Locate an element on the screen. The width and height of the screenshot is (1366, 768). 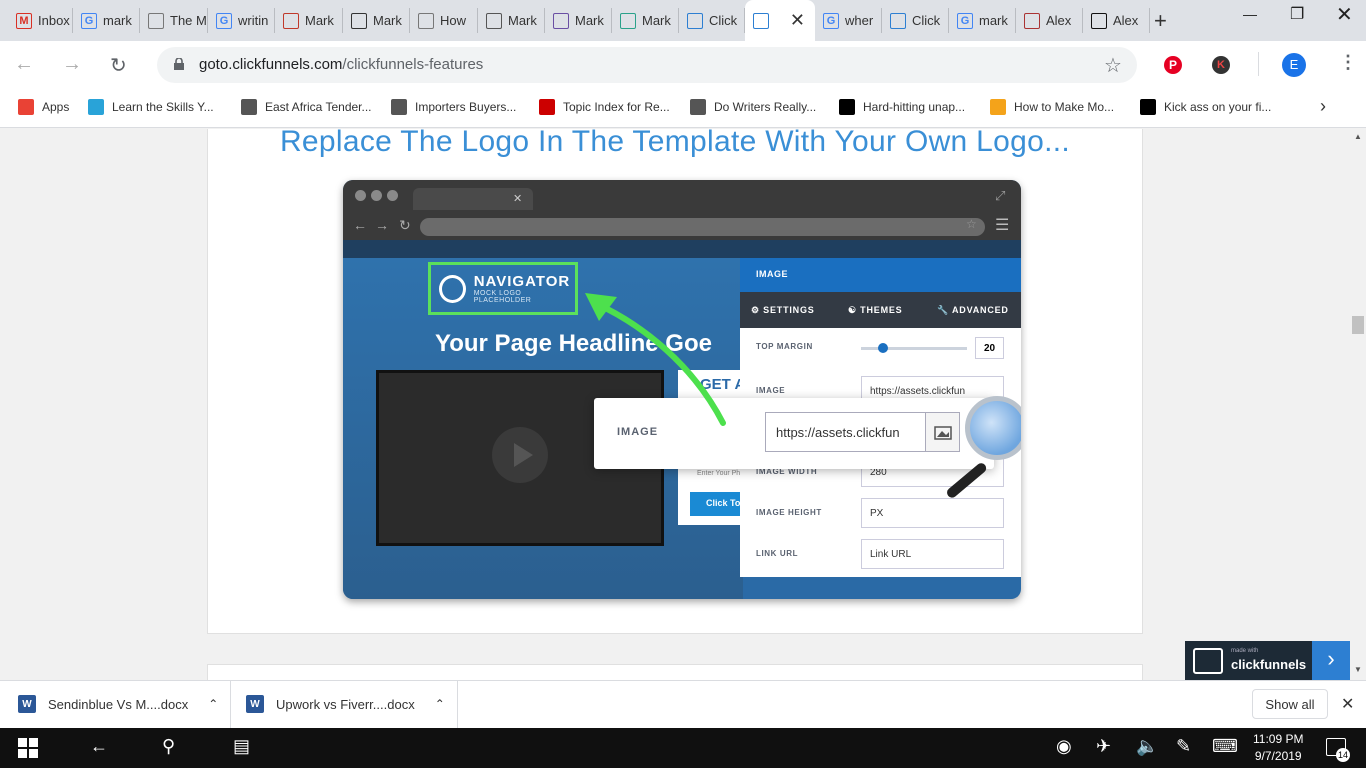
page-scrollbar is located at coordinates (1358, 404).